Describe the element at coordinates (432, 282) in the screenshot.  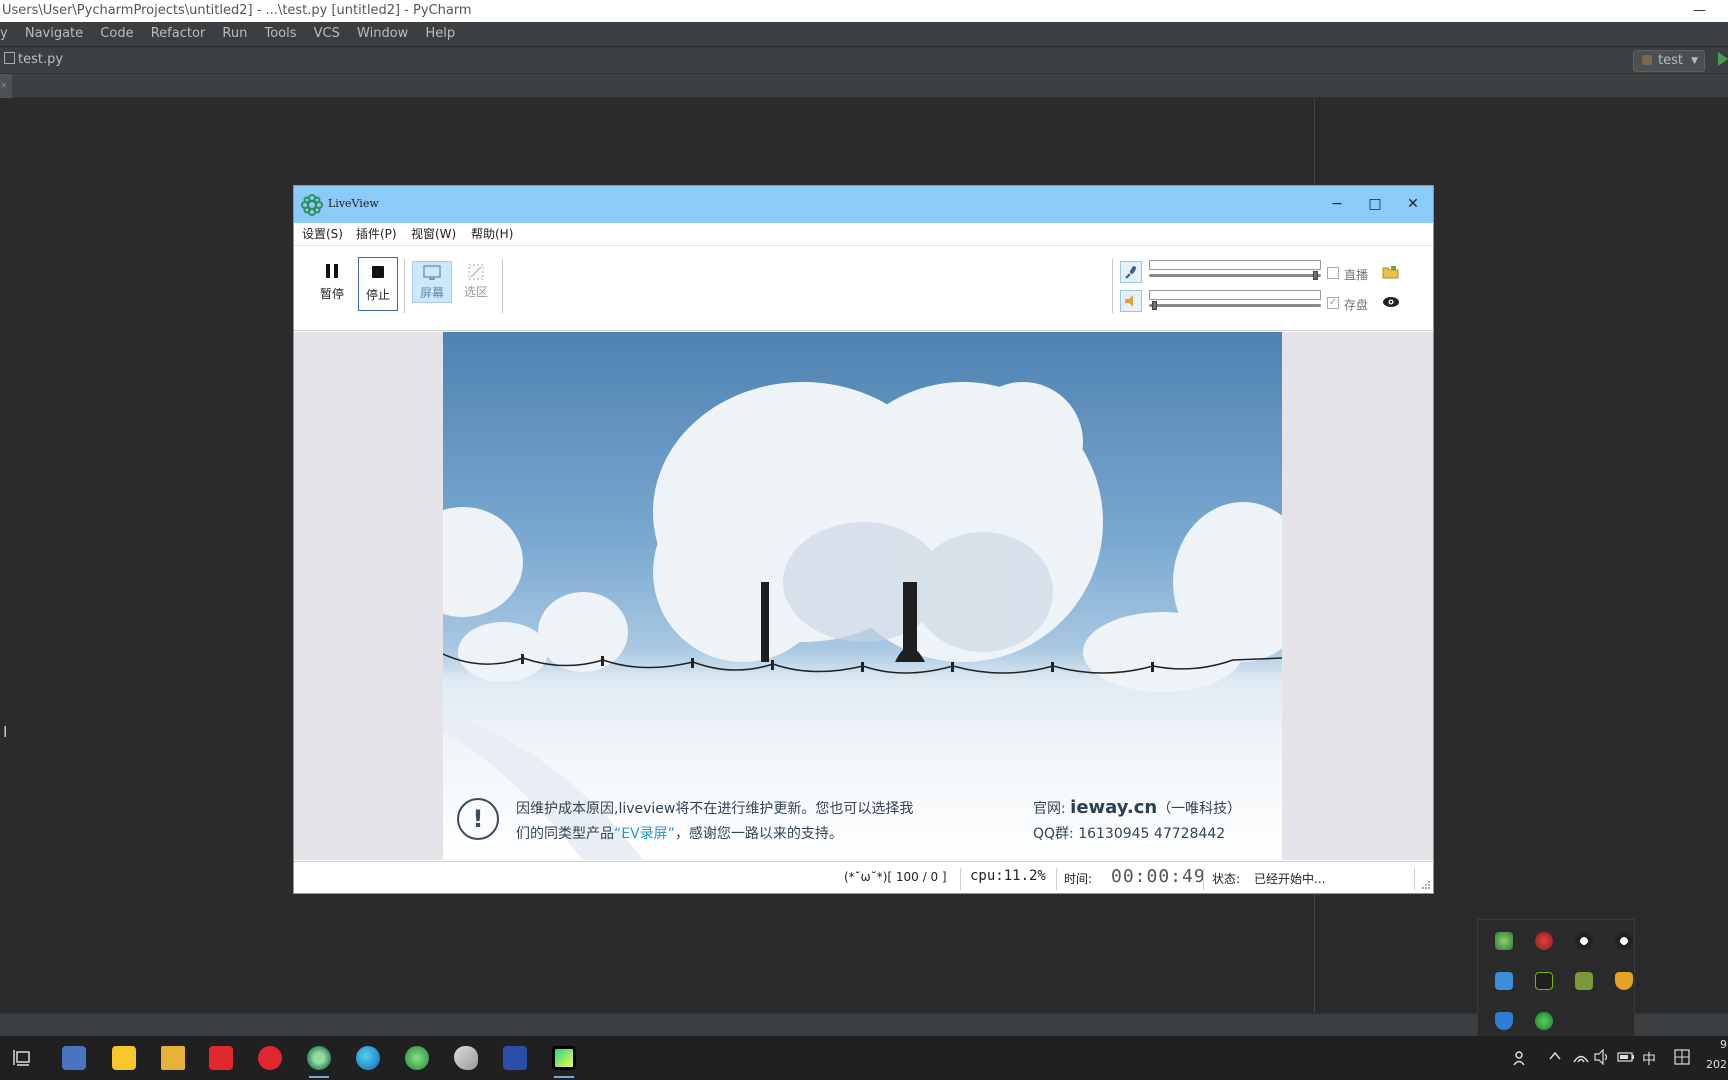
I see `screen-mode-button: 屏幕` at that location.